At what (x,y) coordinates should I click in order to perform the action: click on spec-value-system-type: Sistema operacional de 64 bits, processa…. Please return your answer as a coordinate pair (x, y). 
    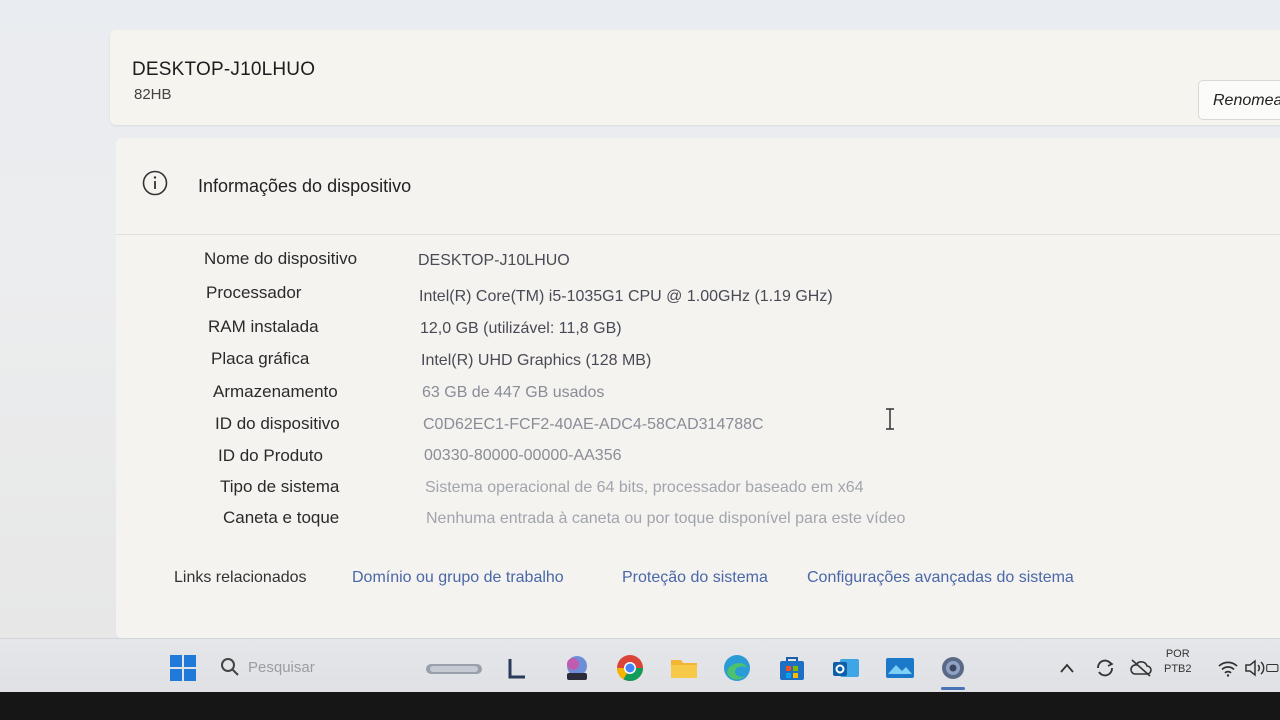
    Looking at the image, I should click on (644, 488).